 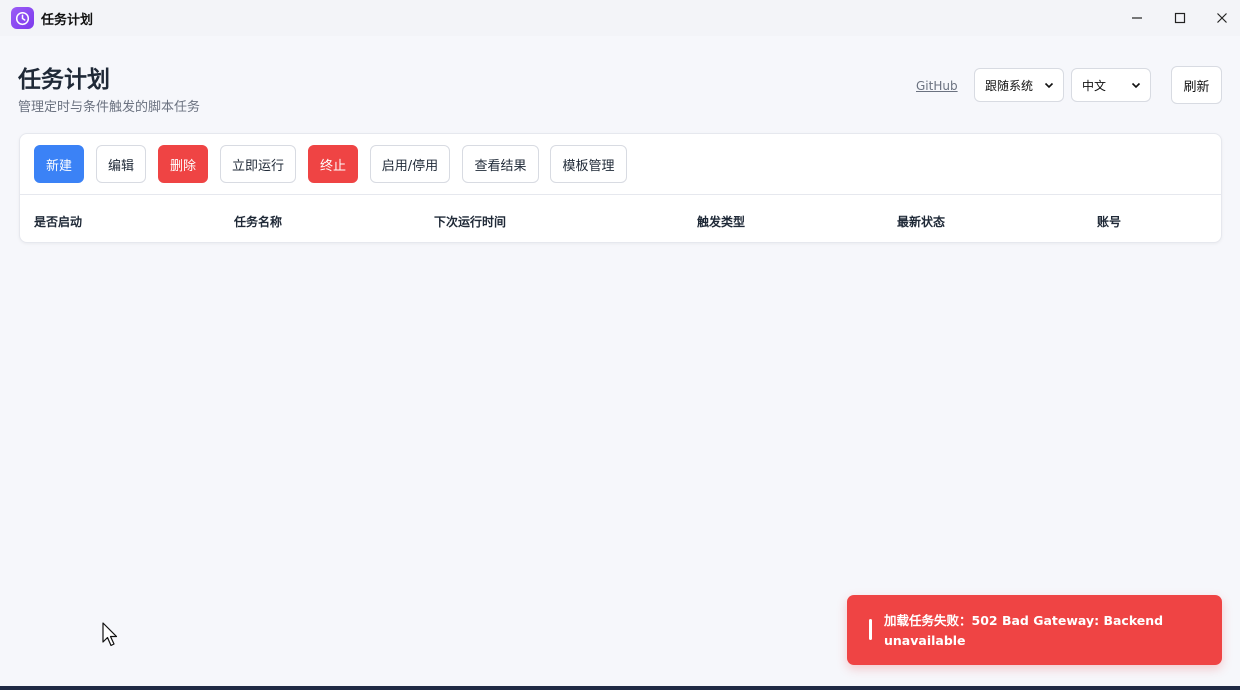 I want to click on run-now-button: 立即运行, so click(x=258, y=164).